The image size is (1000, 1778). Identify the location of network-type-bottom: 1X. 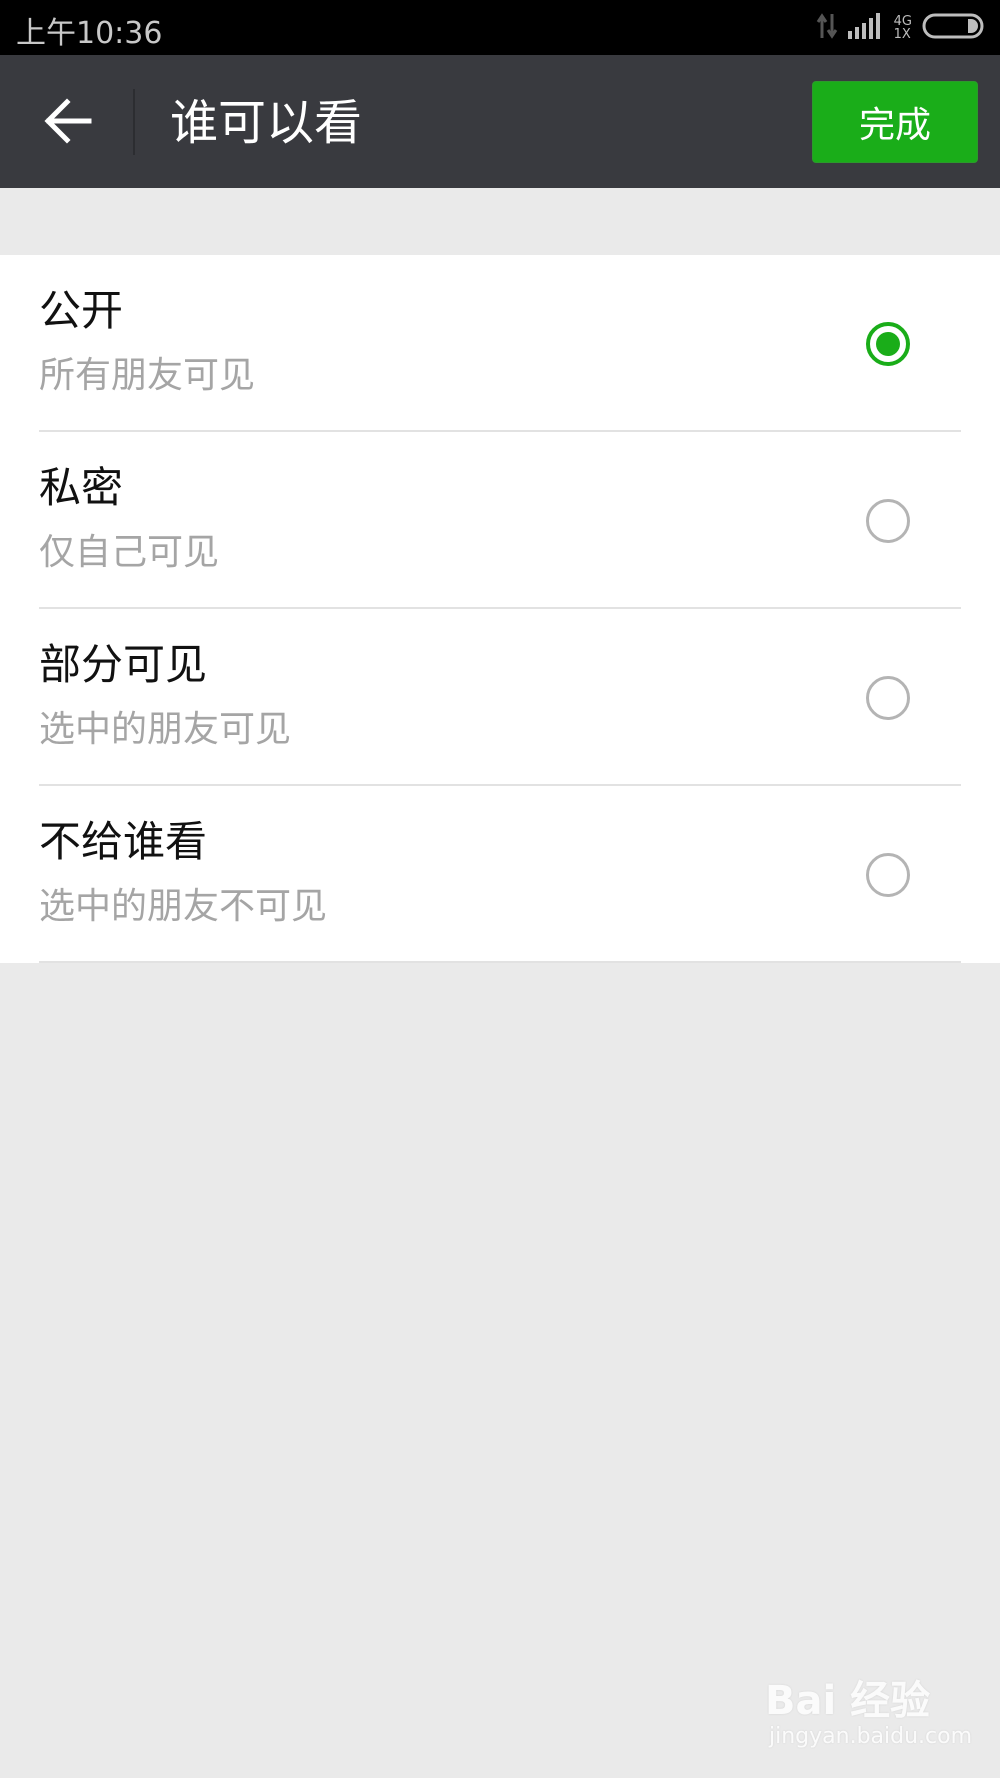
(902, 34).